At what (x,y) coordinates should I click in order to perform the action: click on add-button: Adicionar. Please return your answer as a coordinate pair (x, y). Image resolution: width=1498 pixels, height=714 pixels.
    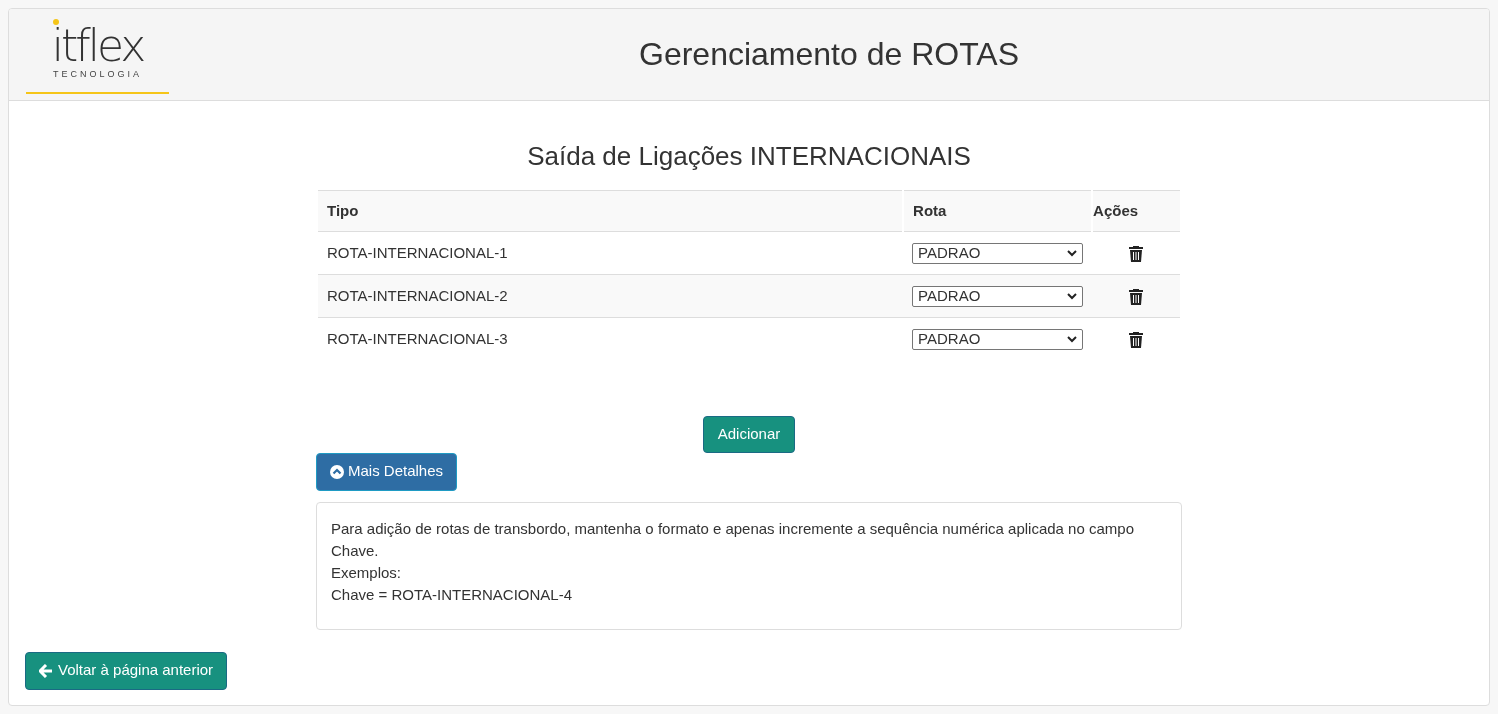
    Looking at the image, I should click on (749, 434).